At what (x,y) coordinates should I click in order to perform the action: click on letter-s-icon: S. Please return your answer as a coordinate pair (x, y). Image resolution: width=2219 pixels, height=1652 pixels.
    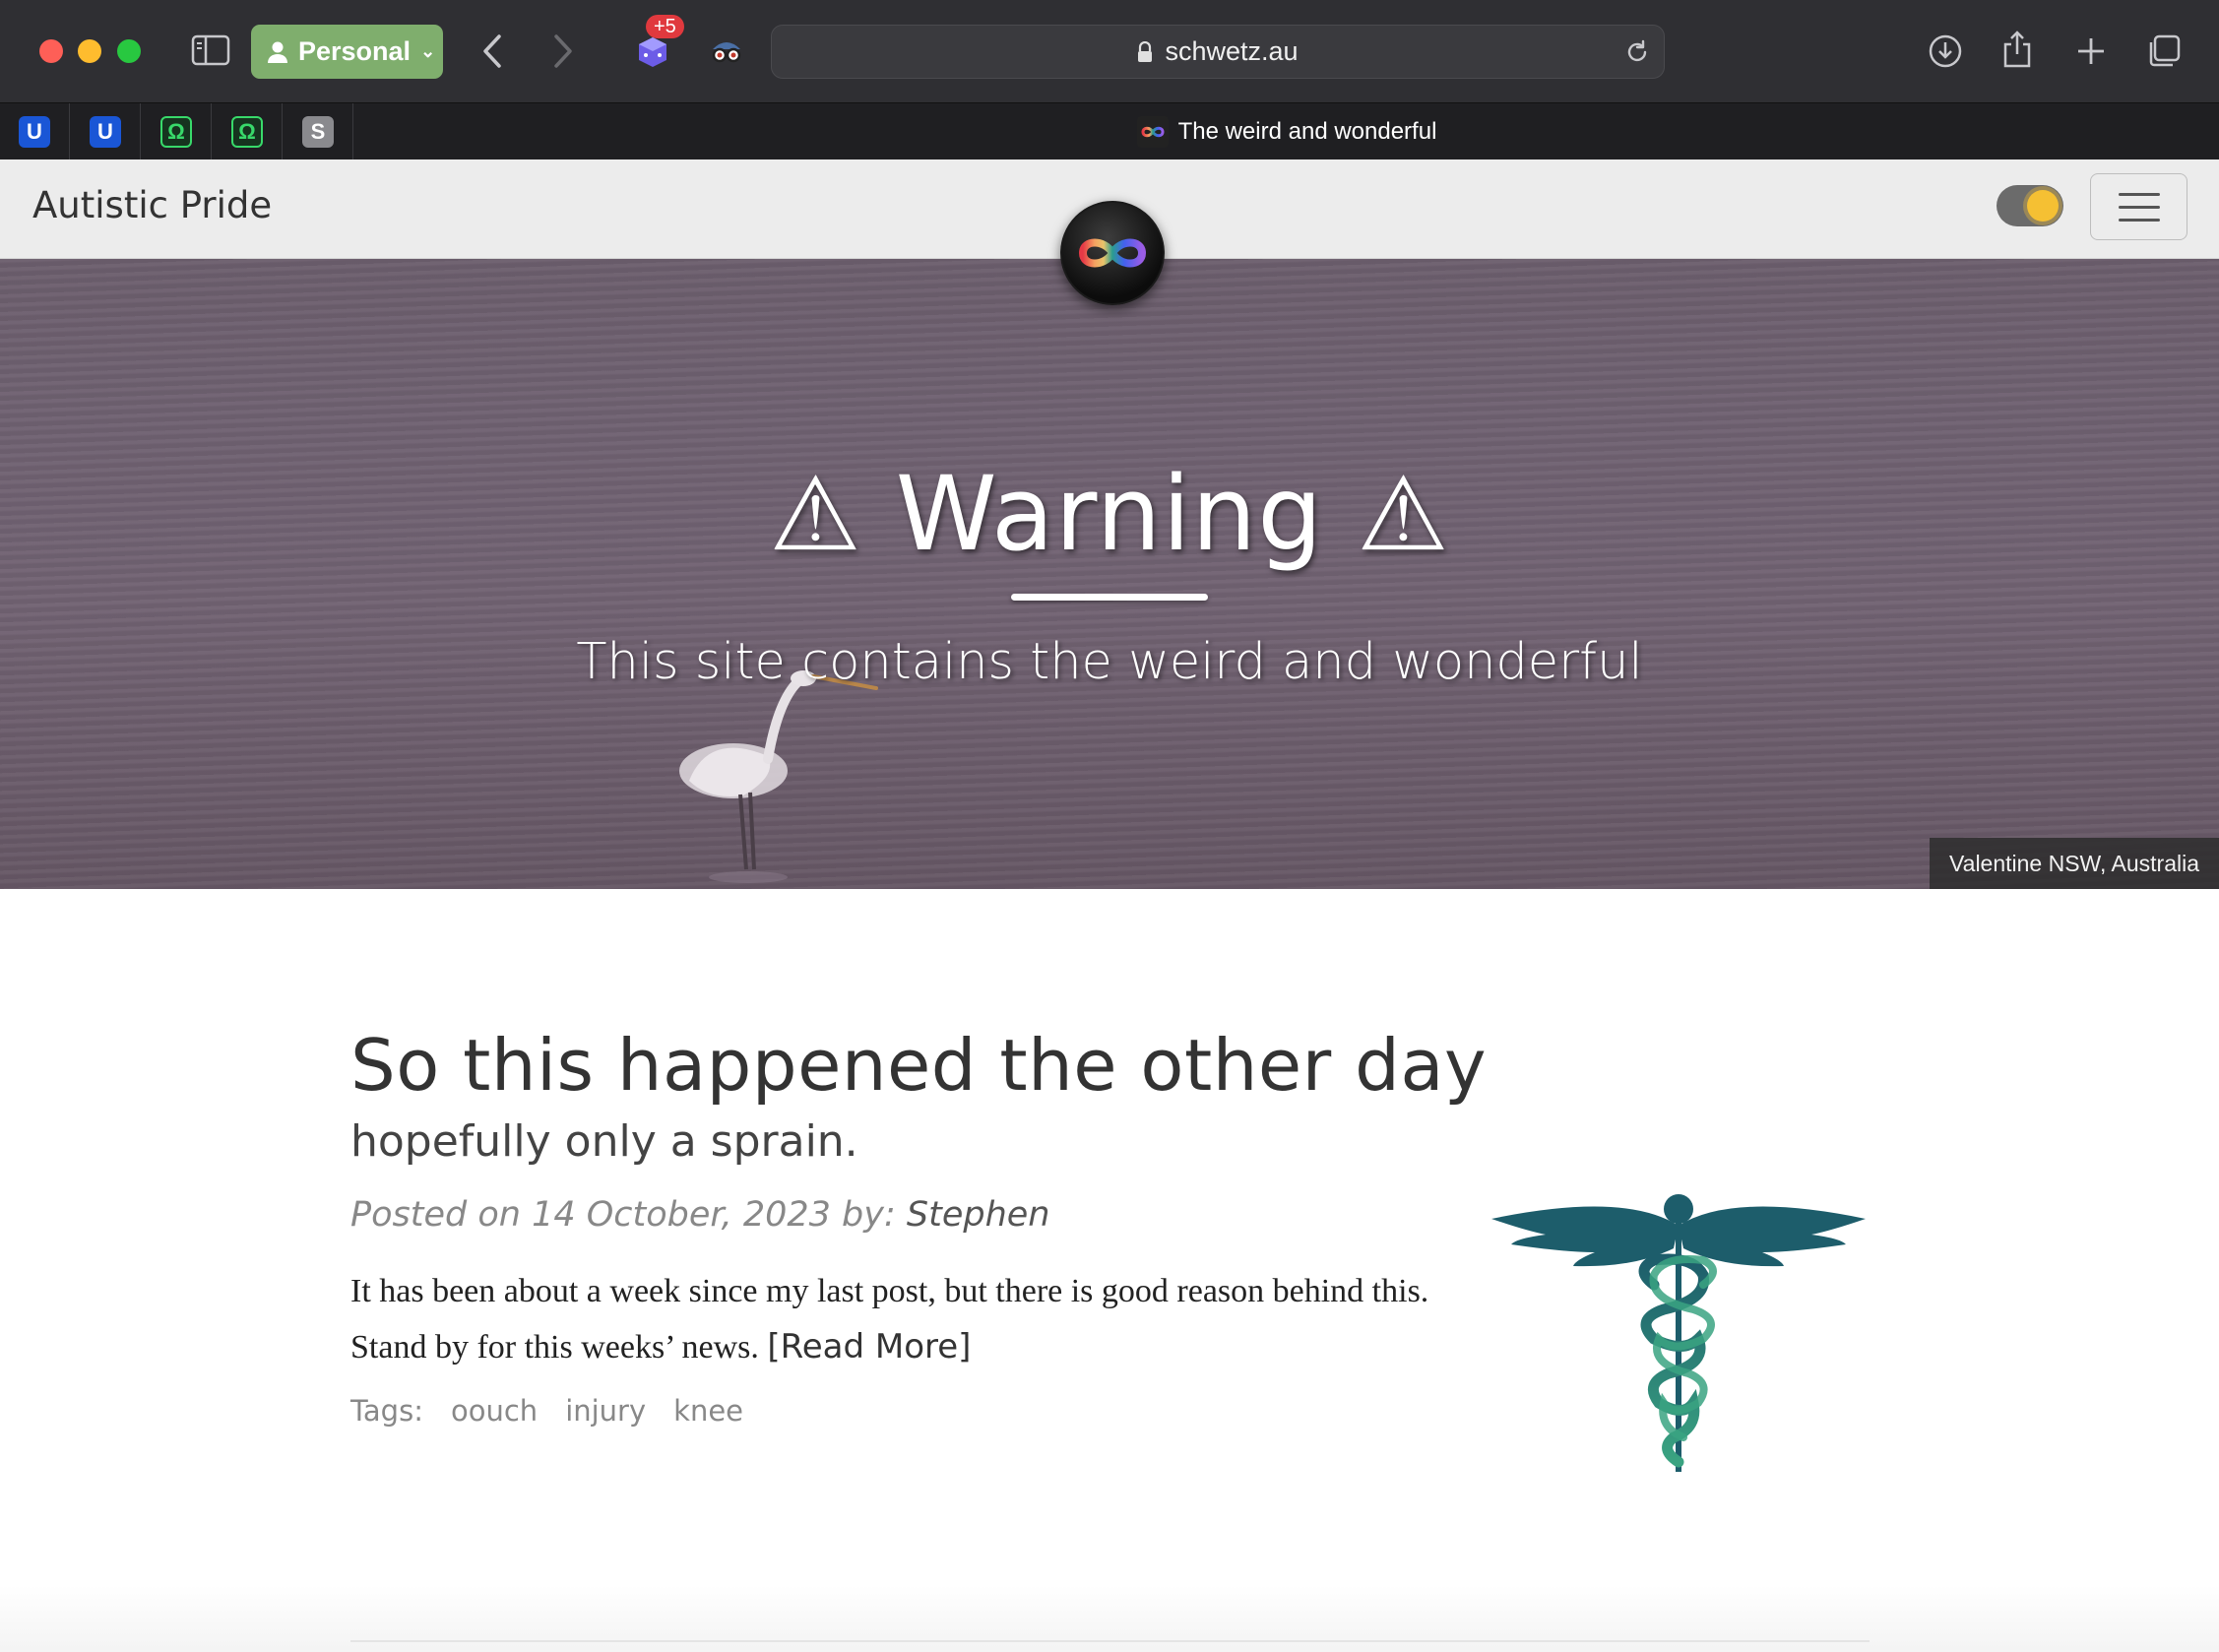
    Looking at the image, I should click on (318, 132).